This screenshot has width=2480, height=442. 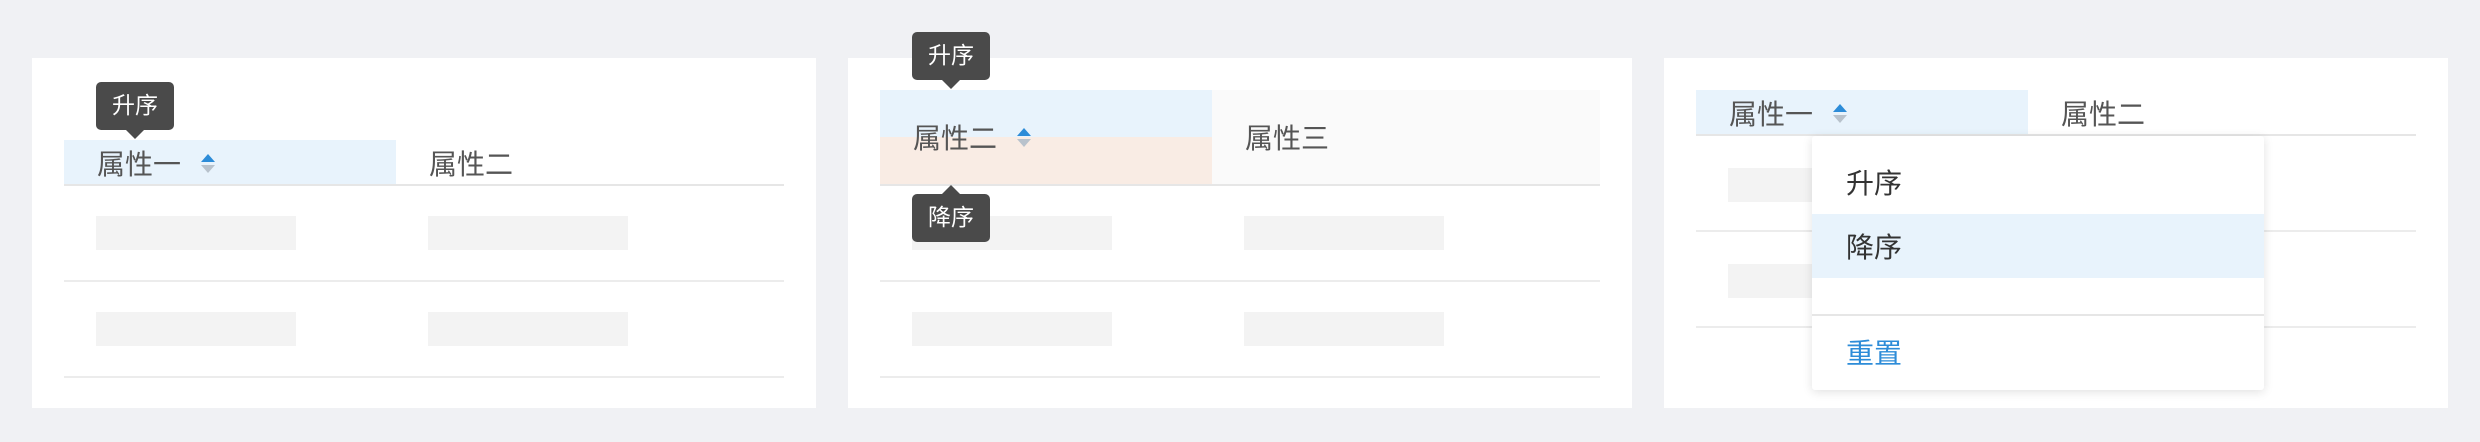 What do you see at coordinates (951, 213) in the screenshot?
I see `tooltip-descending: 降序` at bounding box center [951, 213].